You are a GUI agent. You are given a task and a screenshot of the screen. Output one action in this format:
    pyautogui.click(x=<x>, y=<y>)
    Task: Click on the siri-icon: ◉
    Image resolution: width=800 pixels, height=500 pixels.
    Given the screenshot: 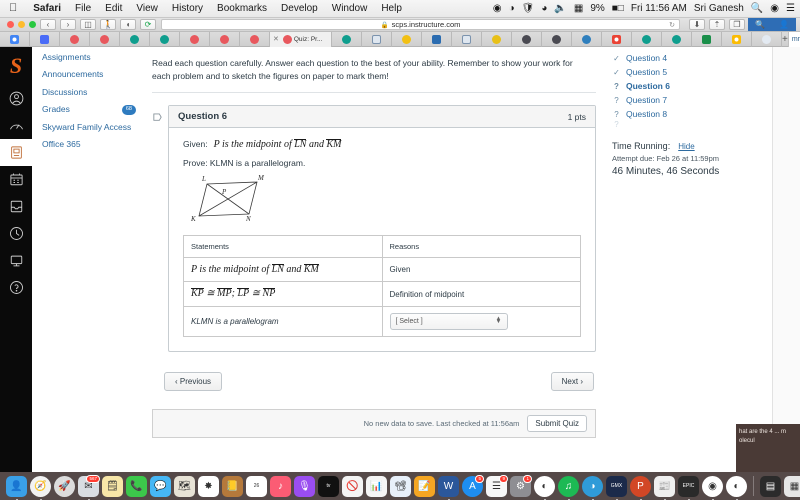 What is the action you would take?
    pyautogui.click(x=774, y=8)
    